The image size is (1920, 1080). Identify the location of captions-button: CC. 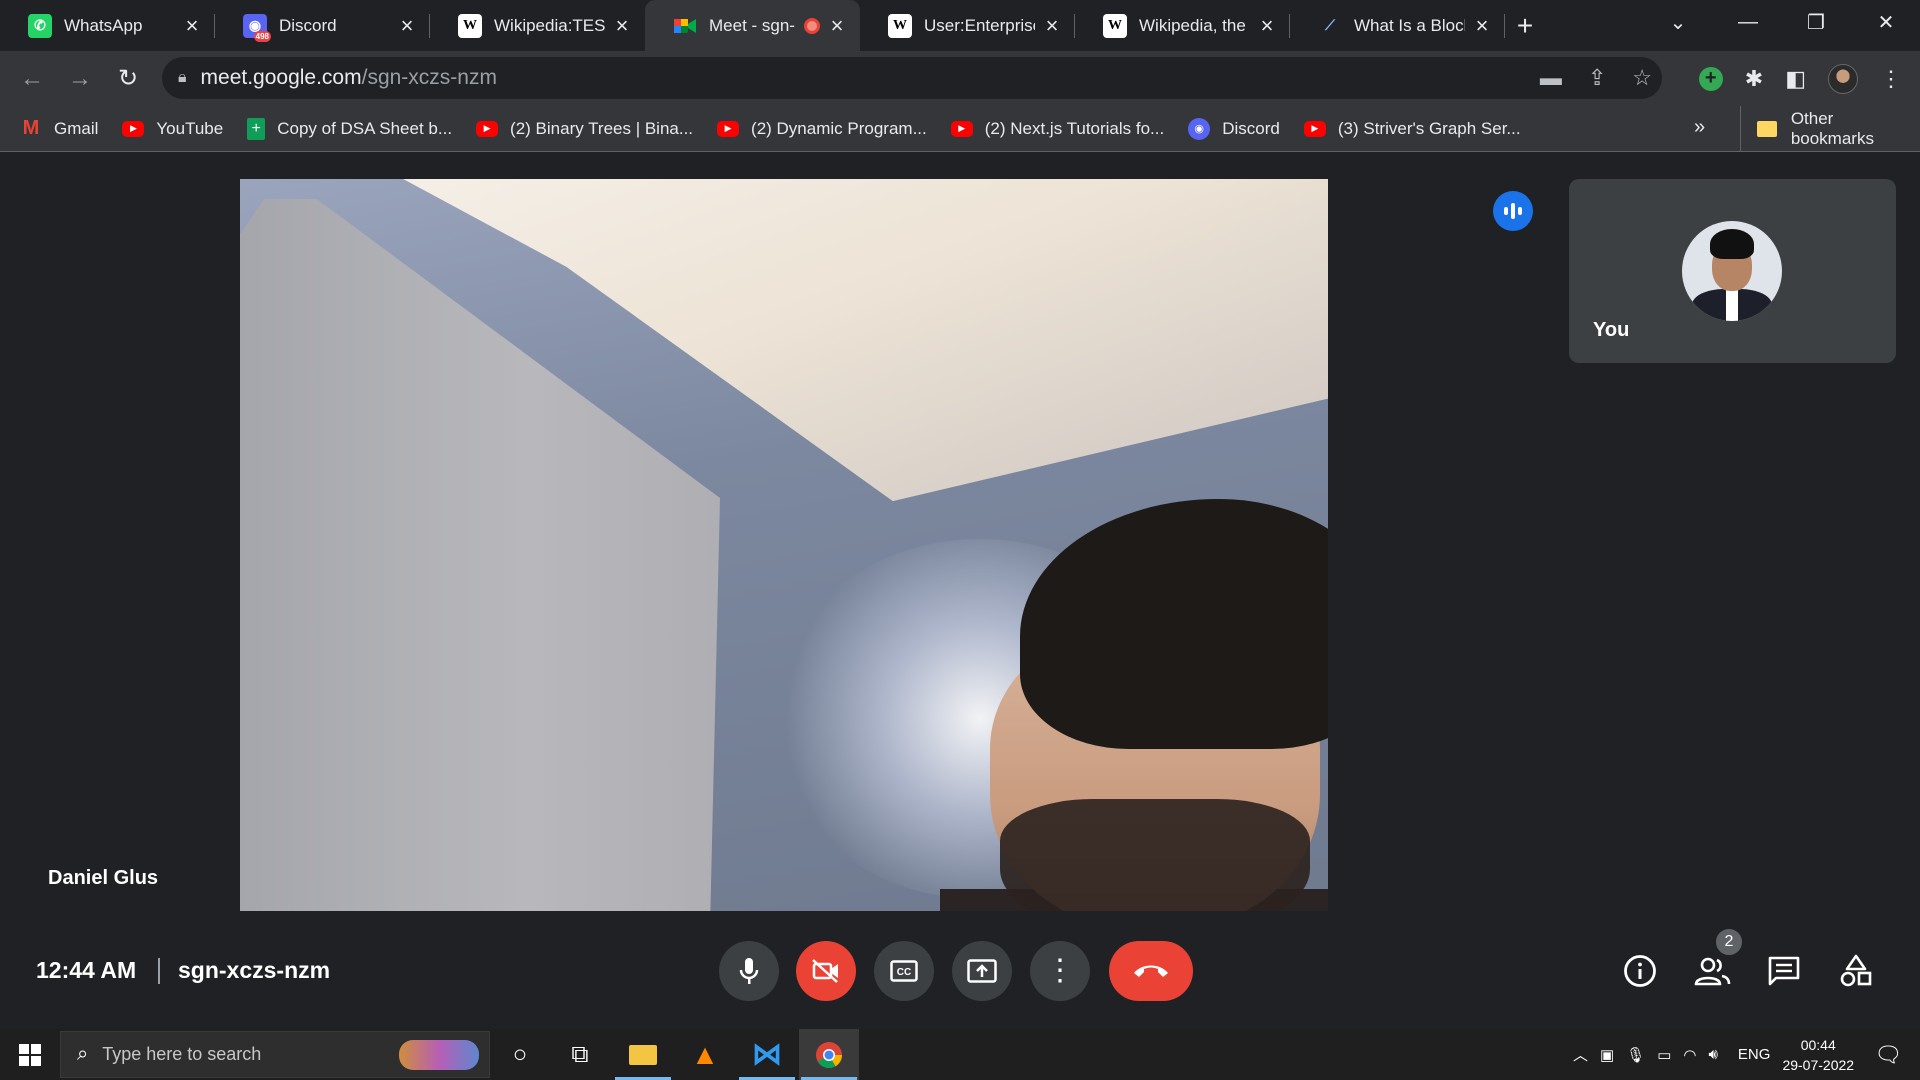
(904, 971).